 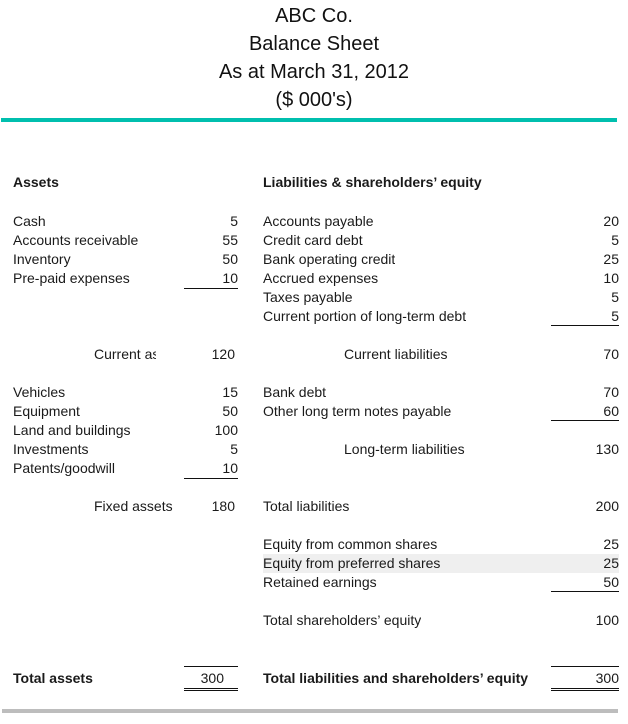 I want to click on current-assets-value: 120, so click(x=223, y=354).